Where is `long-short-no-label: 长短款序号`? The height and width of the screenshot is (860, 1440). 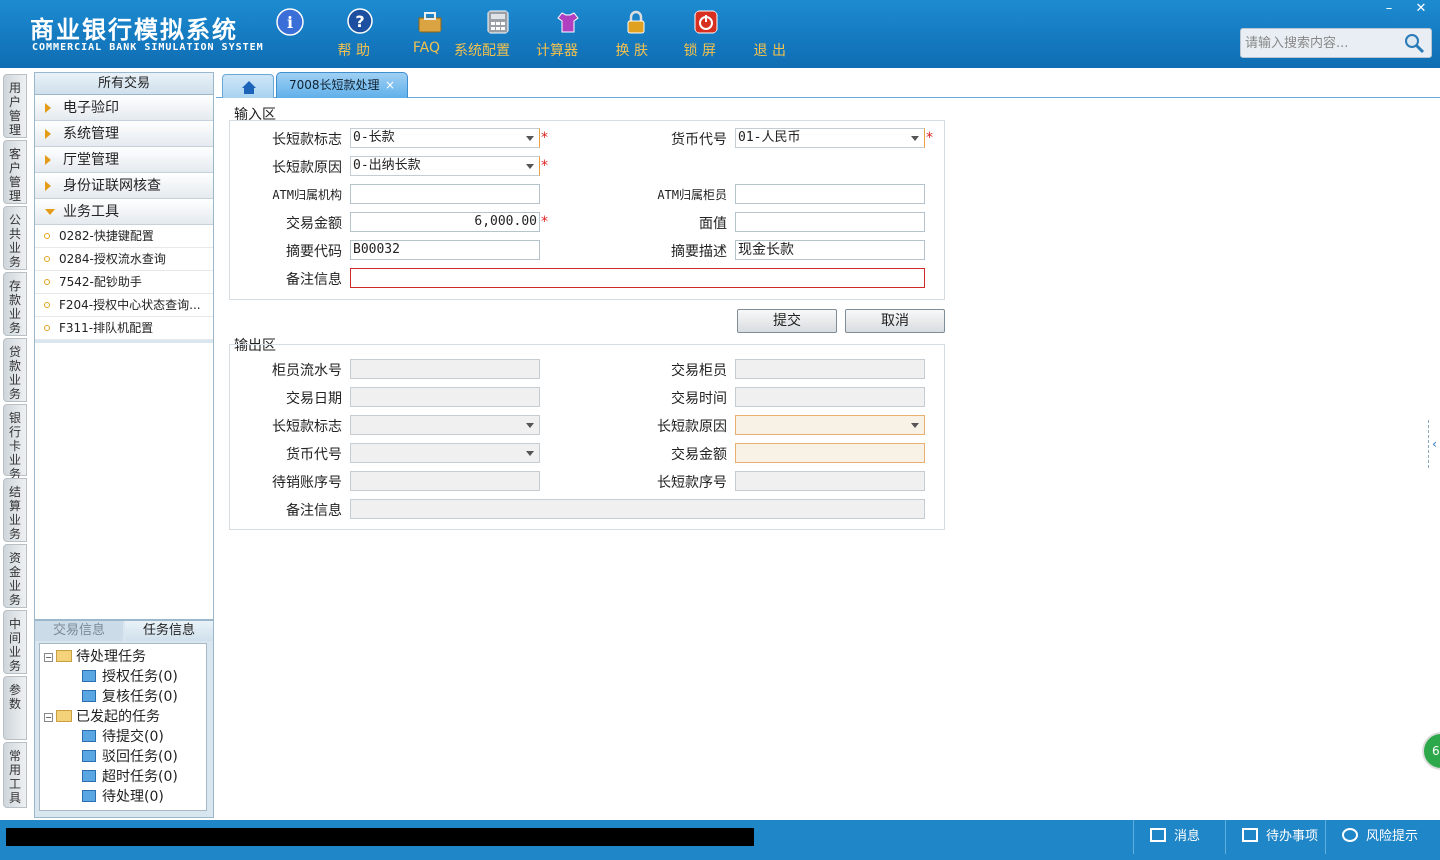
long-short-no-label: 长短款序号 is located at coordinates (692, 483).